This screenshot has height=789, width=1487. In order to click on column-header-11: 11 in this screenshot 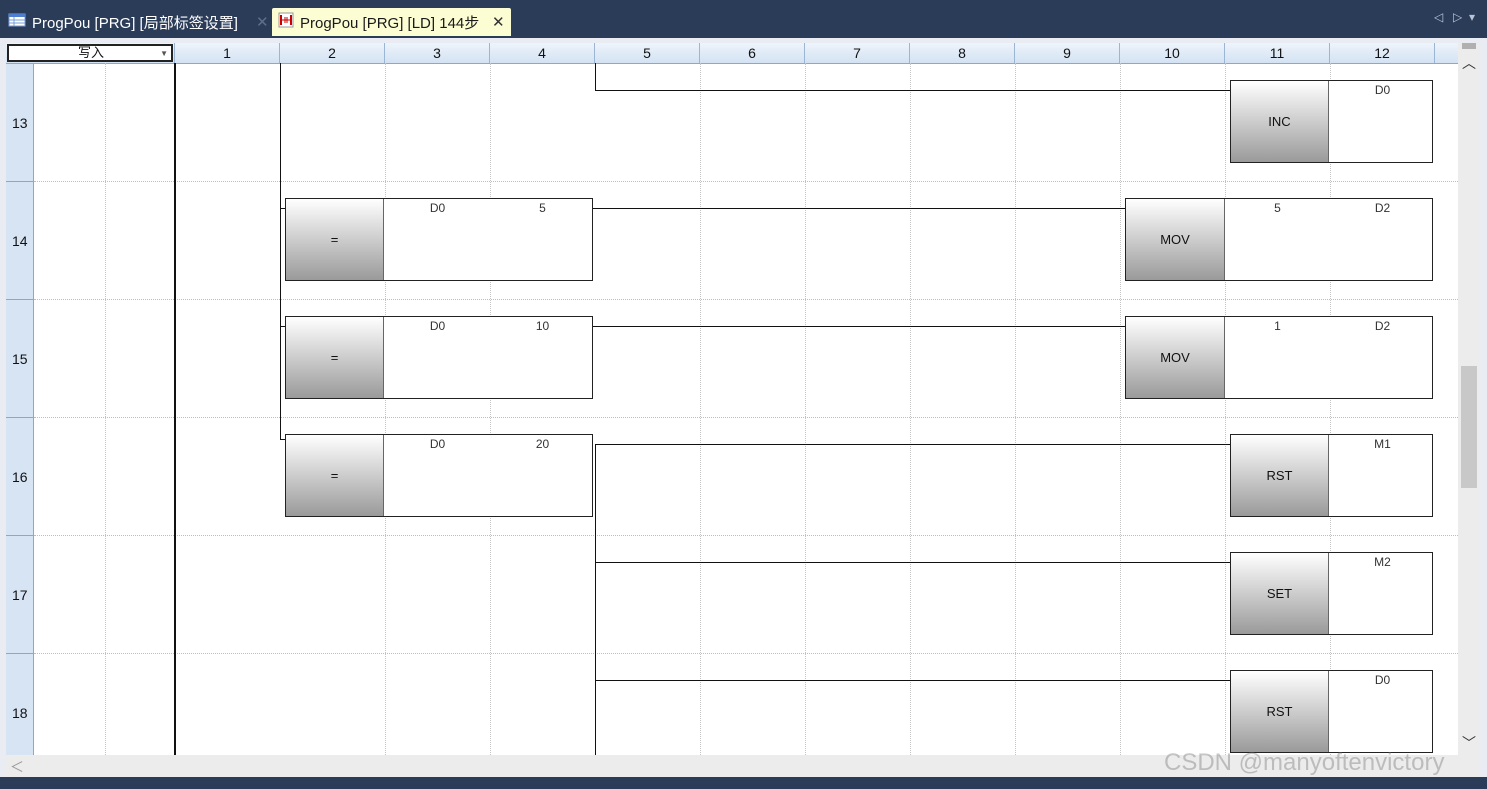, I will do `click(1277, 53)`.